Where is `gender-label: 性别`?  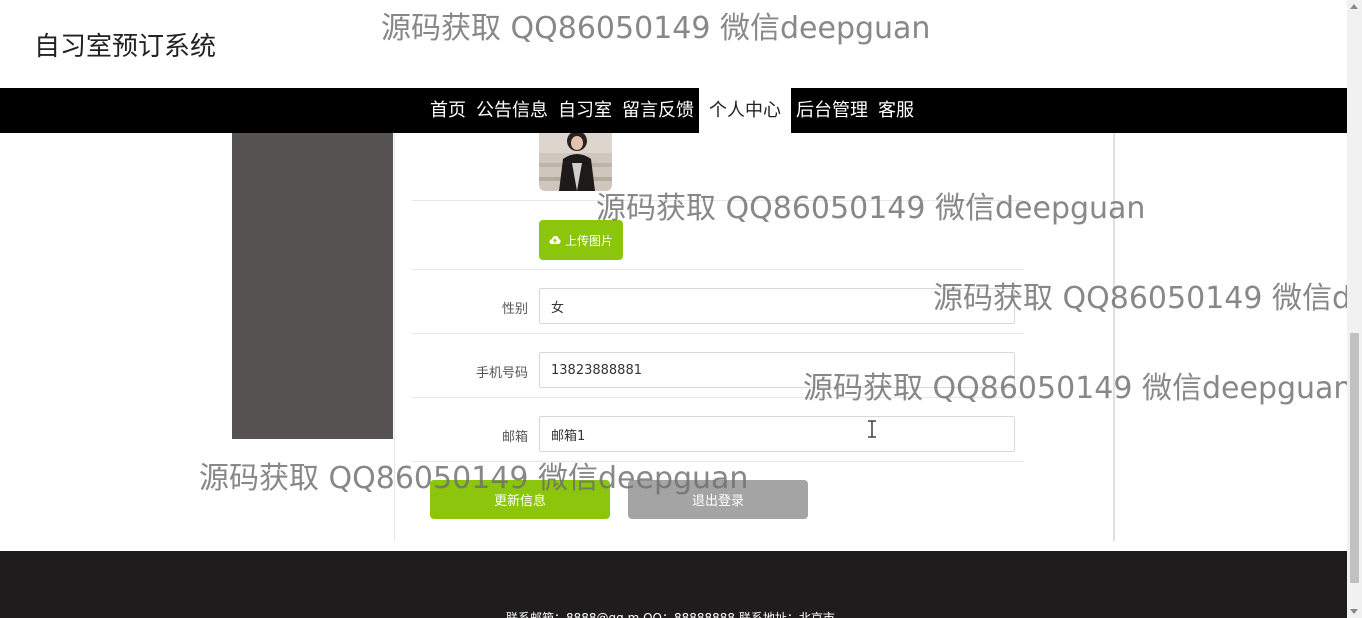
gender-label: 性别 is located at coordinates (514, 309).